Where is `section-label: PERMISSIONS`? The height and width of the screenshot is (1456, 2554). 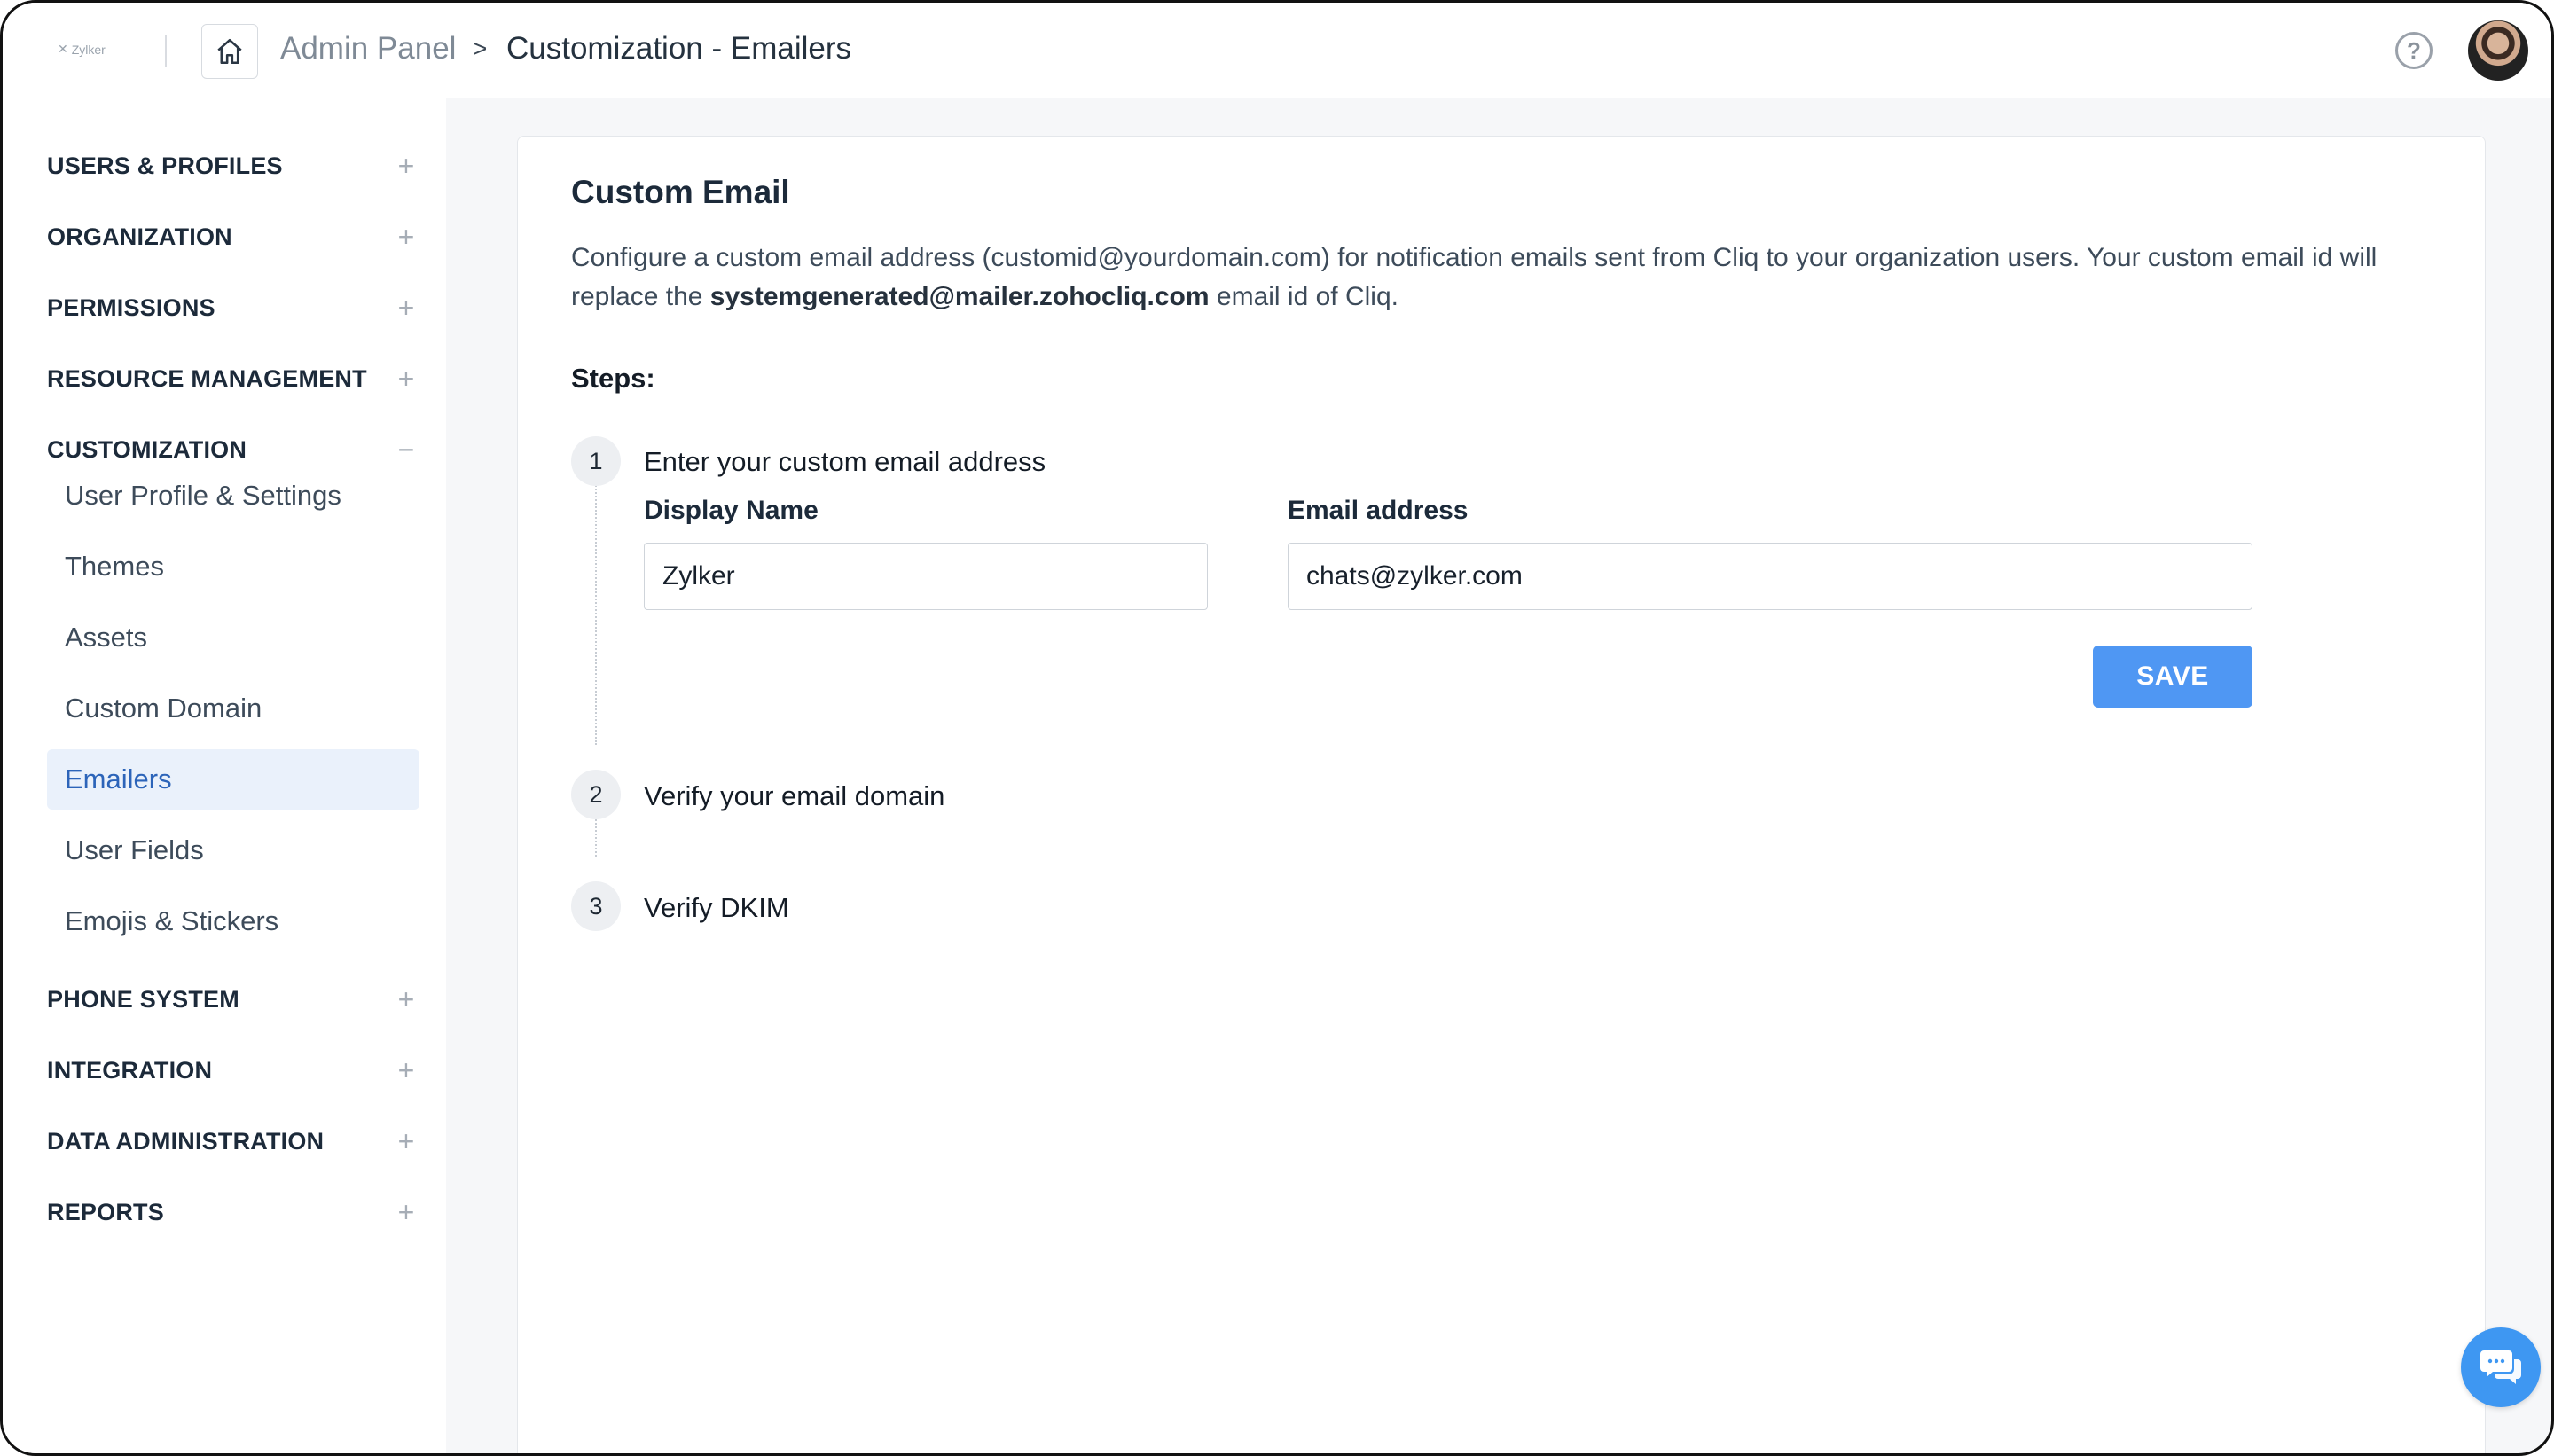
section-label: PERMISSIONS is located at coordinates (131, 307).